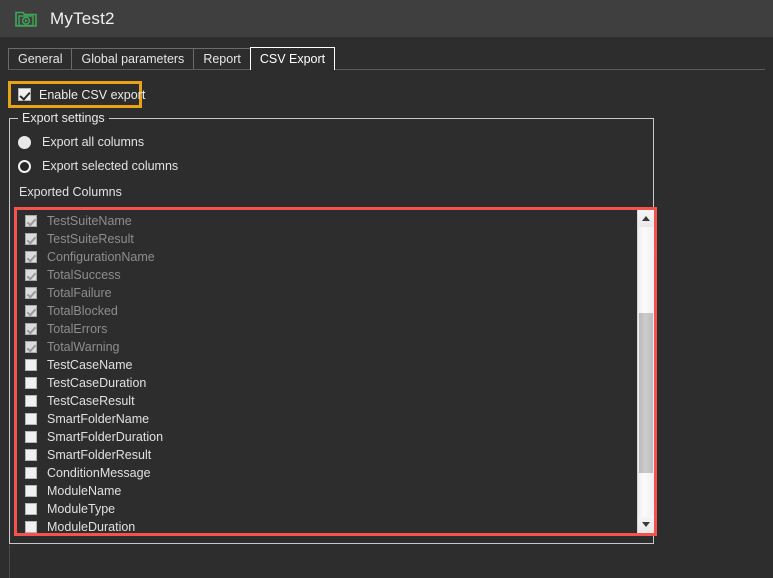 The width and height of the screenshot is (773, 578). What do you see at coordinates (105, 437) in the screenshot?
I see `column-label: SmartFolderDuration` at bounding box center [105, 437].